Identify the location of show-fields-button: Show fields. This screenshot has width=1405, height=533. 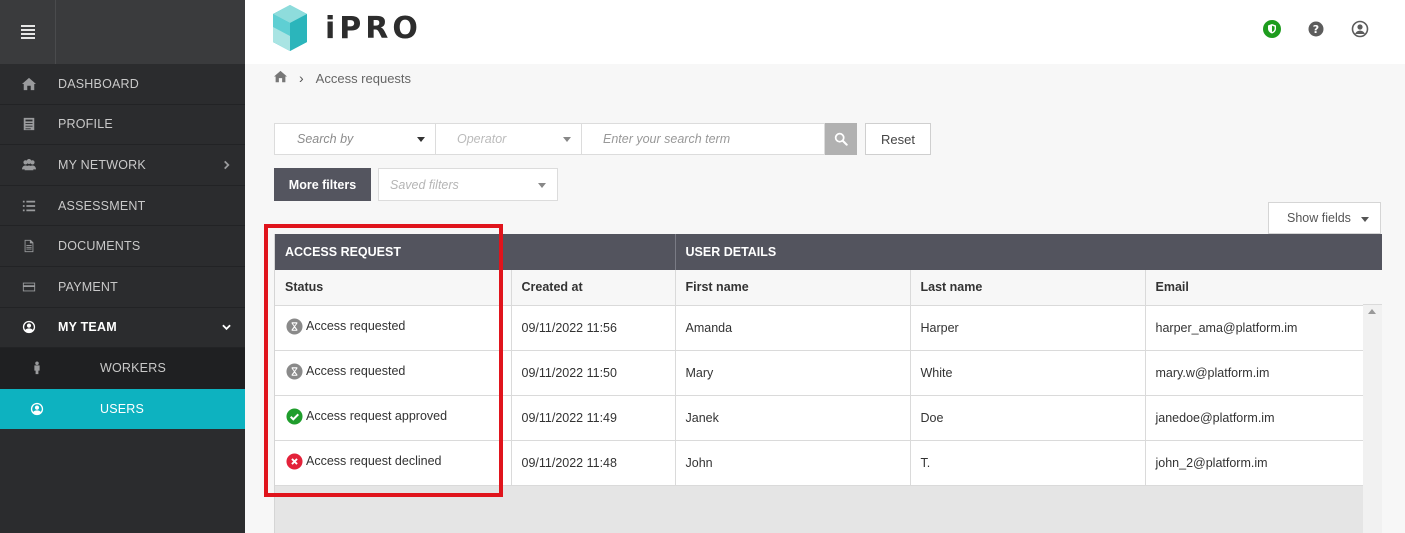
(1324, 218).